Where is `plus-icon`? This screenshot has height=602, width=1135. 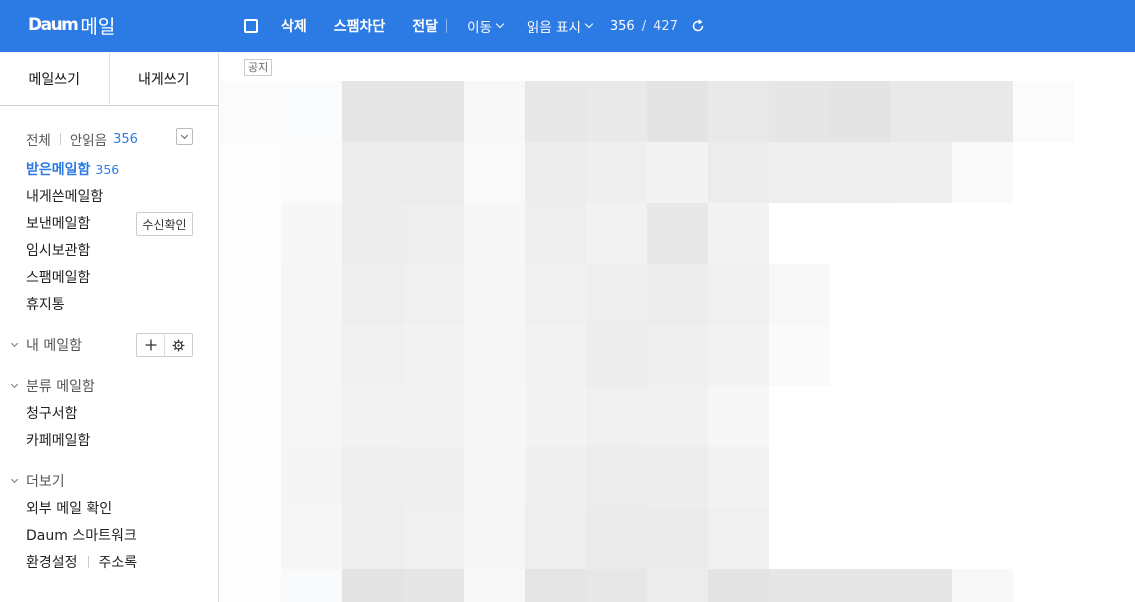 plus-icon is located at coordinates (150, 345).